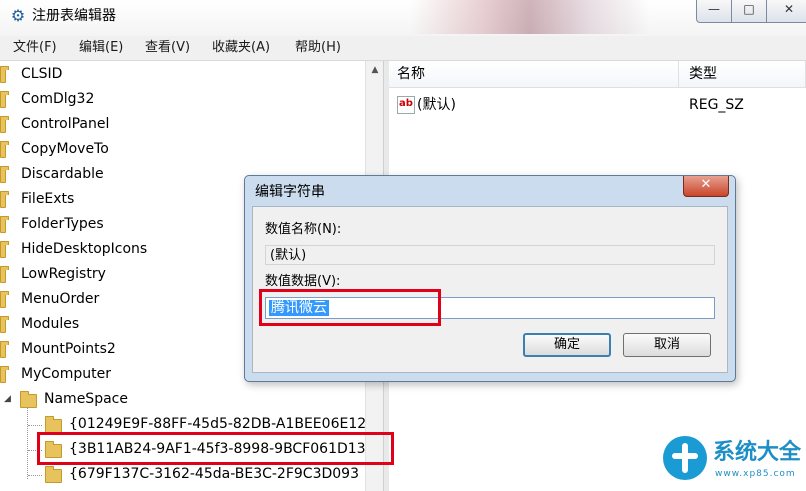 This screenshot has width=806, height=491. Describe the element at coordinates (530, 17) in the screenshot. I see `background-decoration` at that location.